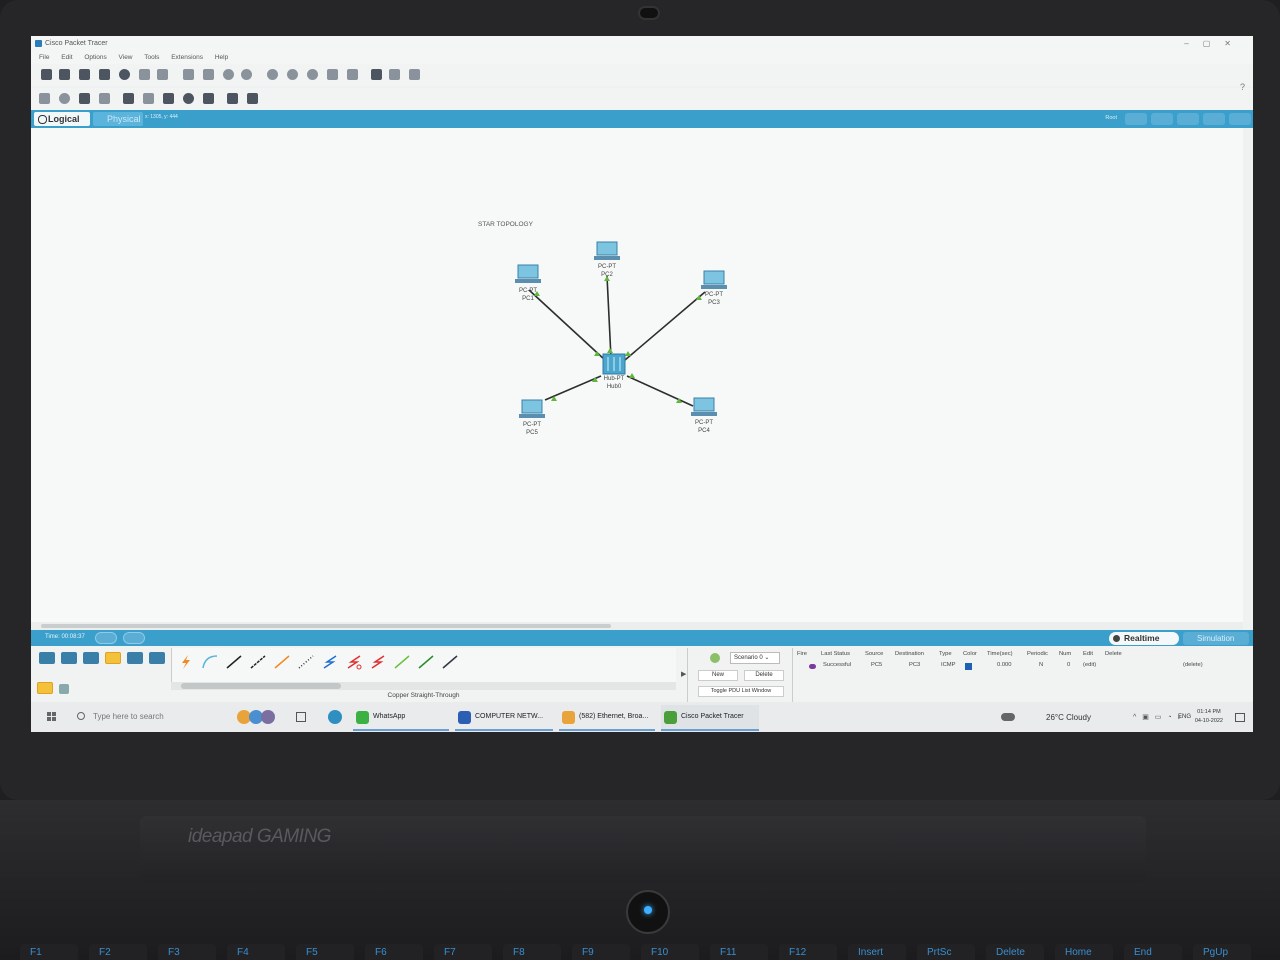 This screenshot has width=1280, height=960. Describe the element at coordinates (330, 662) in the screenshot. I see `coaxial-cable-icon` at that location.